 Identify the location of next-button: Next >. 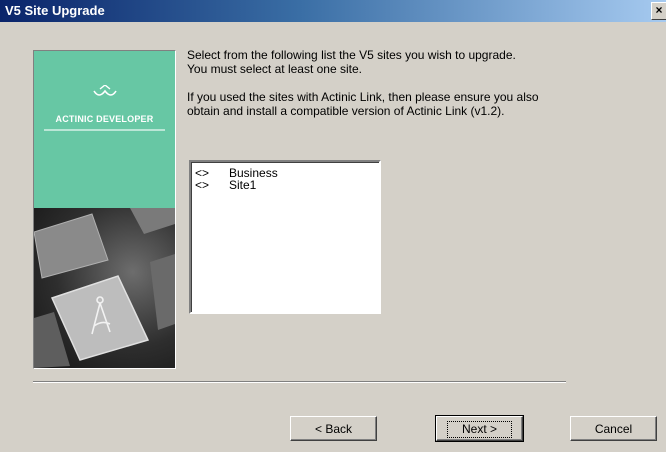
(479, 428).